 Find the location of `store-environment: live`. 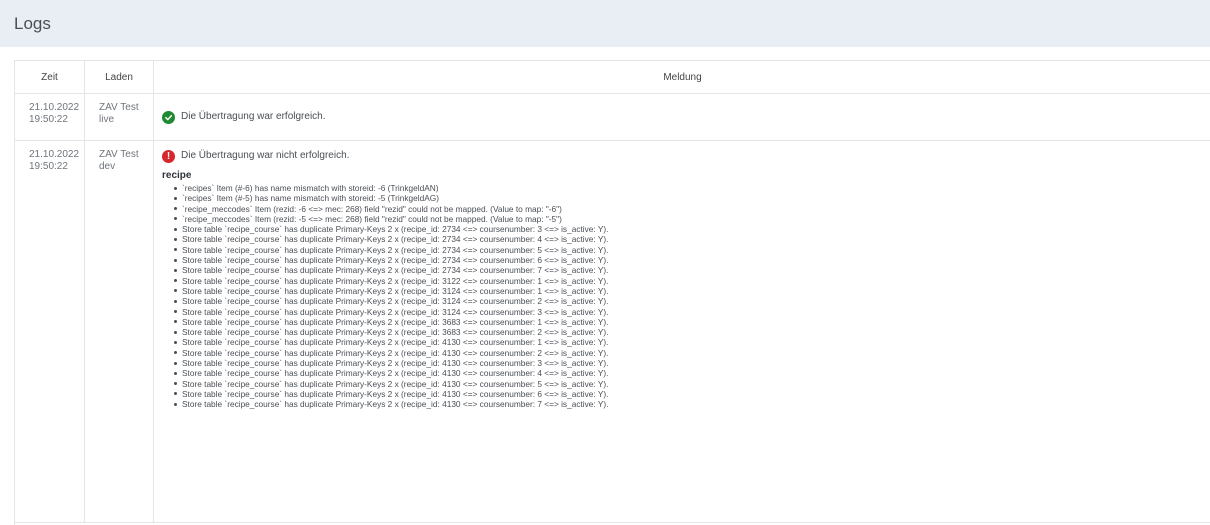

store-environment: live is located at coordinates (123, 120).